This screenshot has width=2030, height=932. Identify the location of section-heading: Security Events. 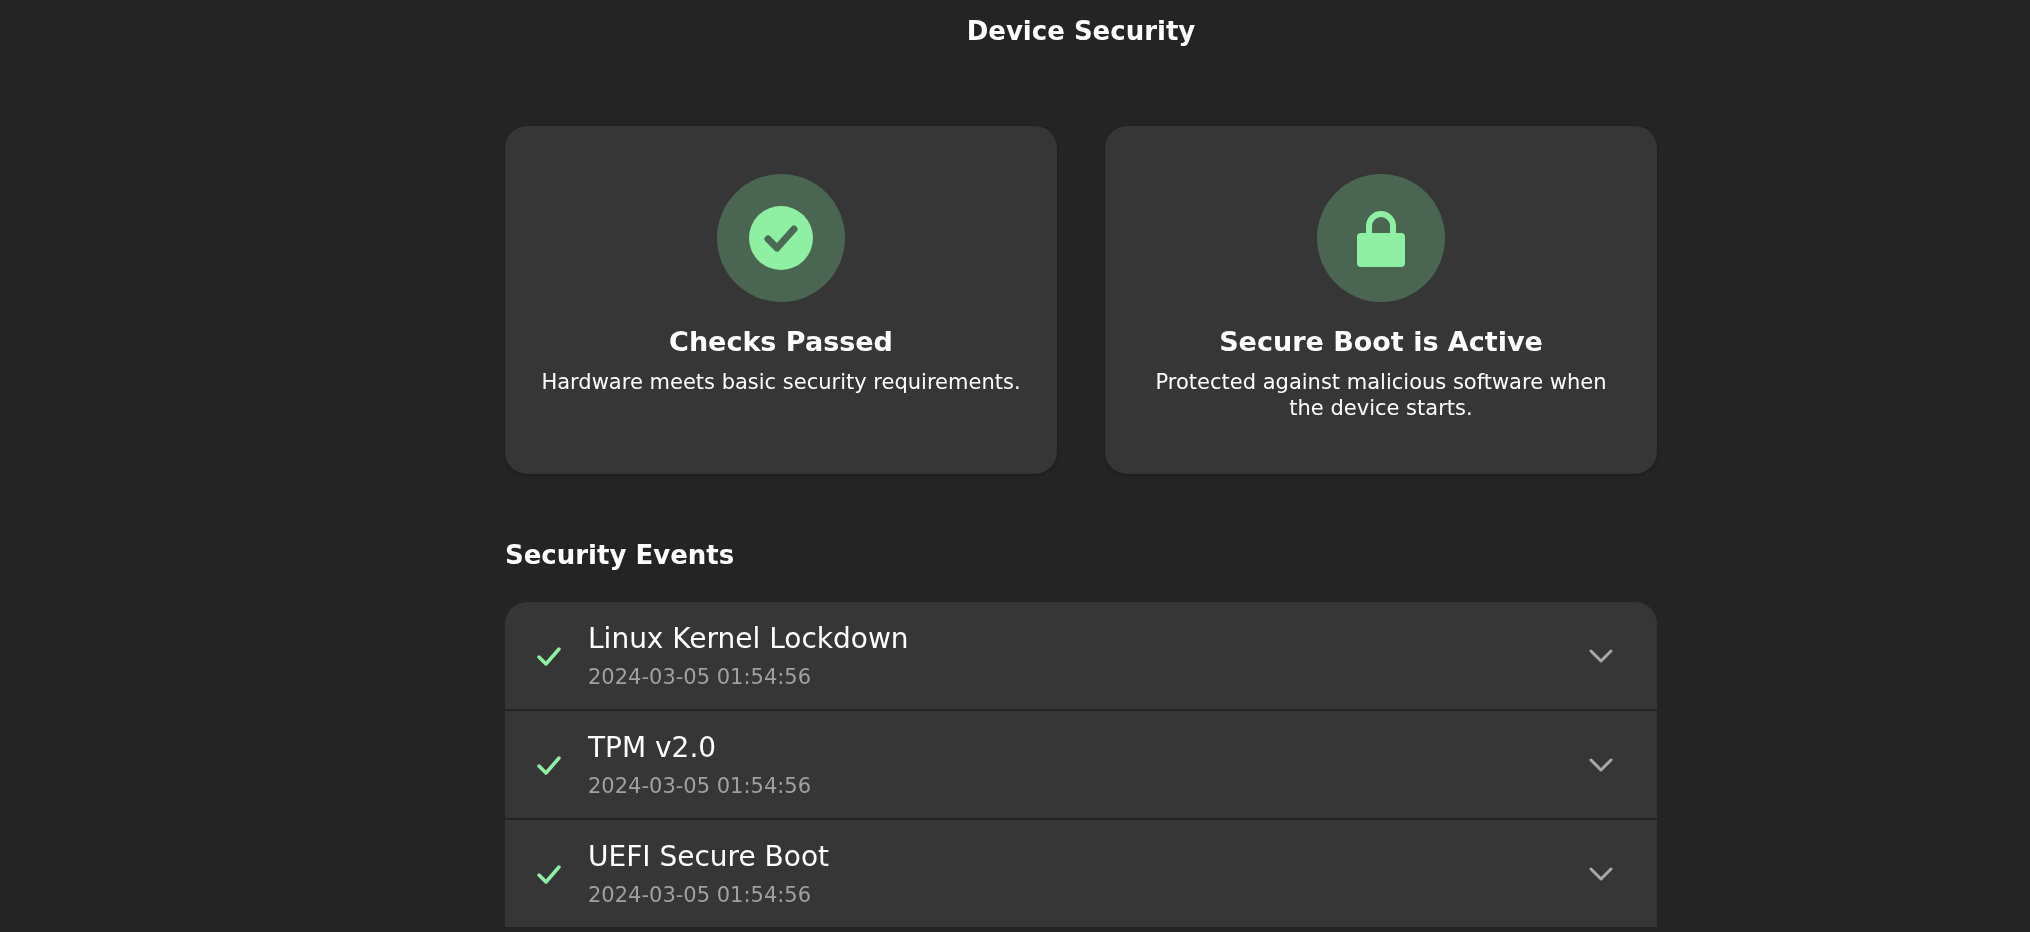
(620, 555).